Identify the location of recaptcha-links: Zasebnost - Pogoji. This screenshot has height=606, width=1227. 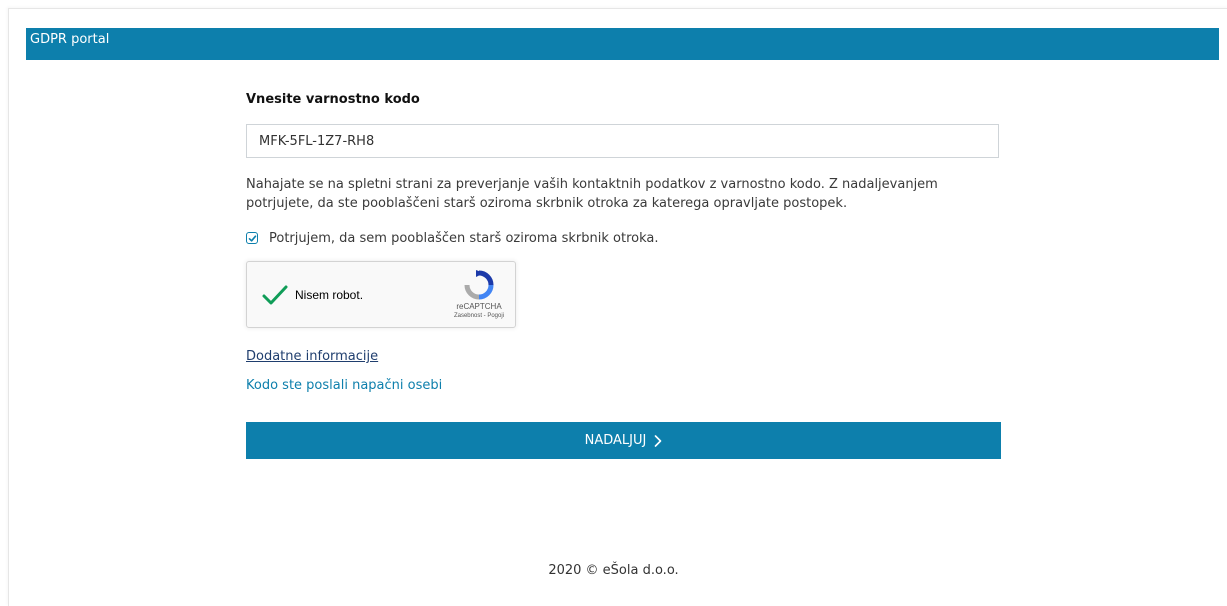
(479, 316).